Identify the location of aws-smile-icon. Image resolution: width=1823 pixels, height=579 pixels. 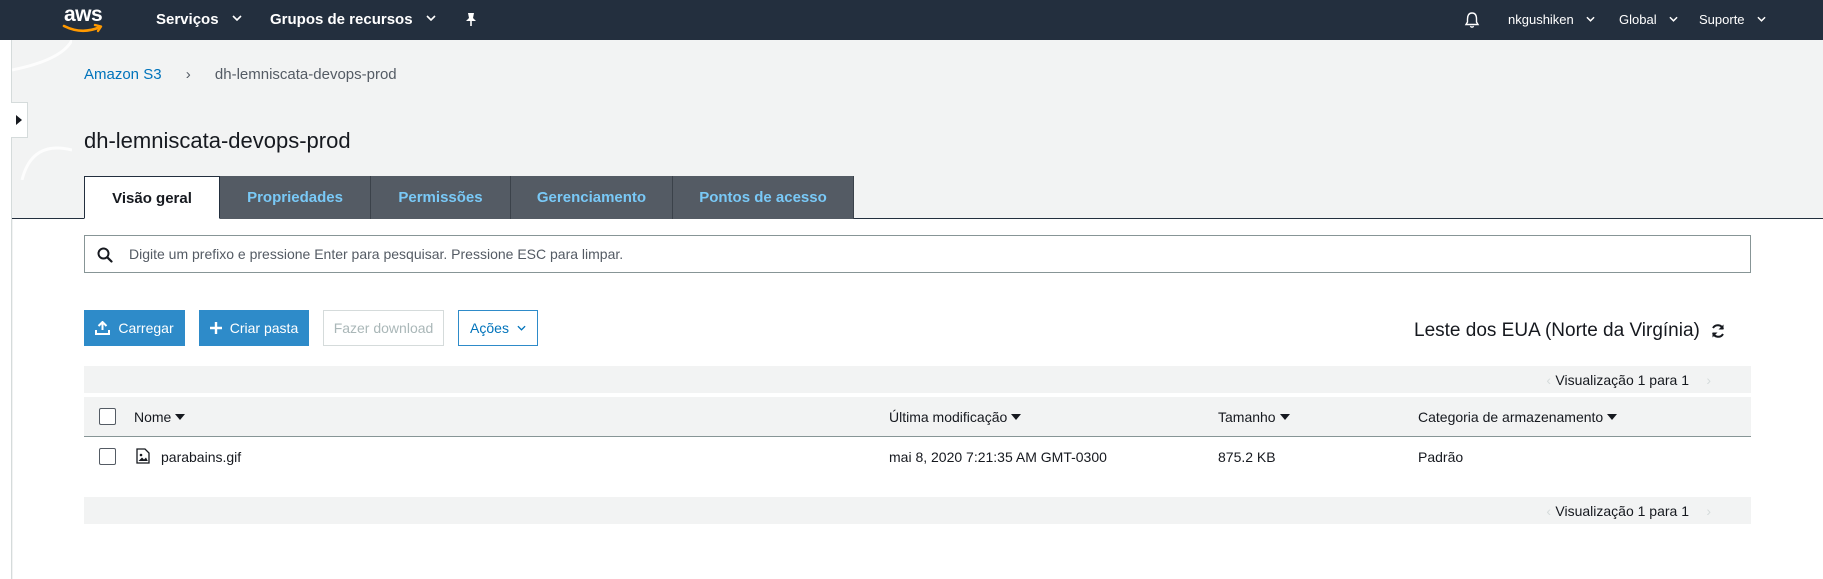
(82, 28).